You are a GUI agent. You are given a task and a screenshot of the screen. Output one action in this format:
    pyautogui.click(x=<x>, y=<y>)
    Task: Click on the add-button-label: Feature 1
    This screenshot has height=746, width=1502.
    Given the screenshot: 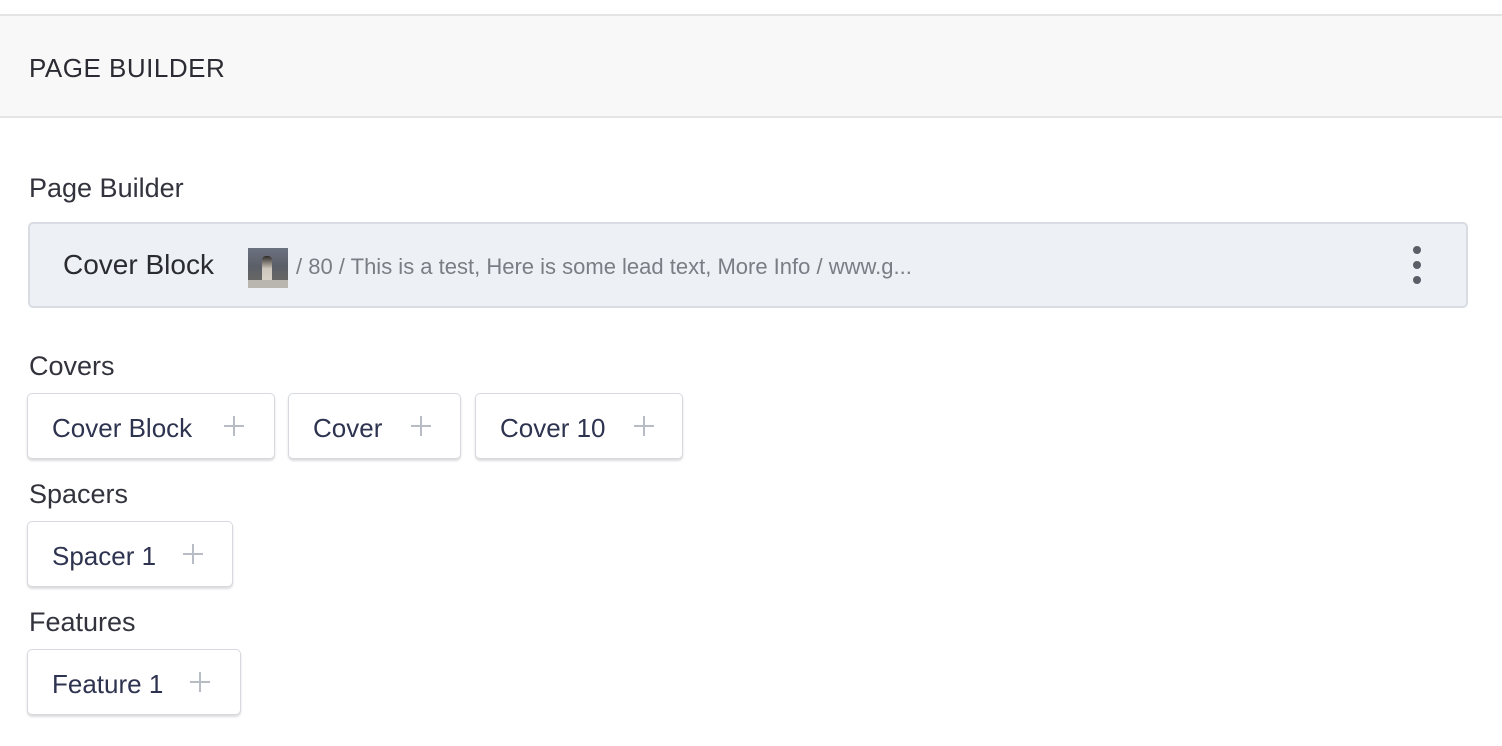 What is the action you would take?
    pyautogui.click(x=108, y=684)
    